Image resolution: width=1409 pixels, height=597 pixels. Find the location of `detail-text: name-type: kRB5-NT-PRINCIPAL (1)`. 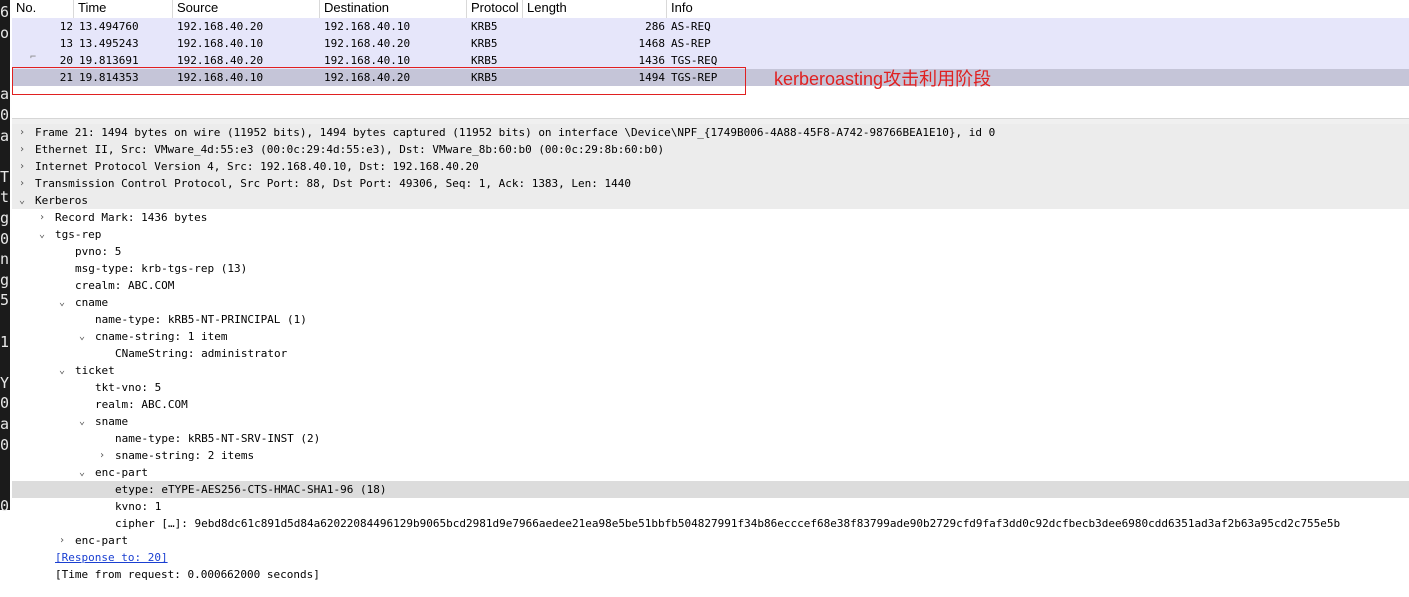

detail-text: name-type: kRB5-NT-PRINCIPAL (1) is located at coordinates (201, 319).